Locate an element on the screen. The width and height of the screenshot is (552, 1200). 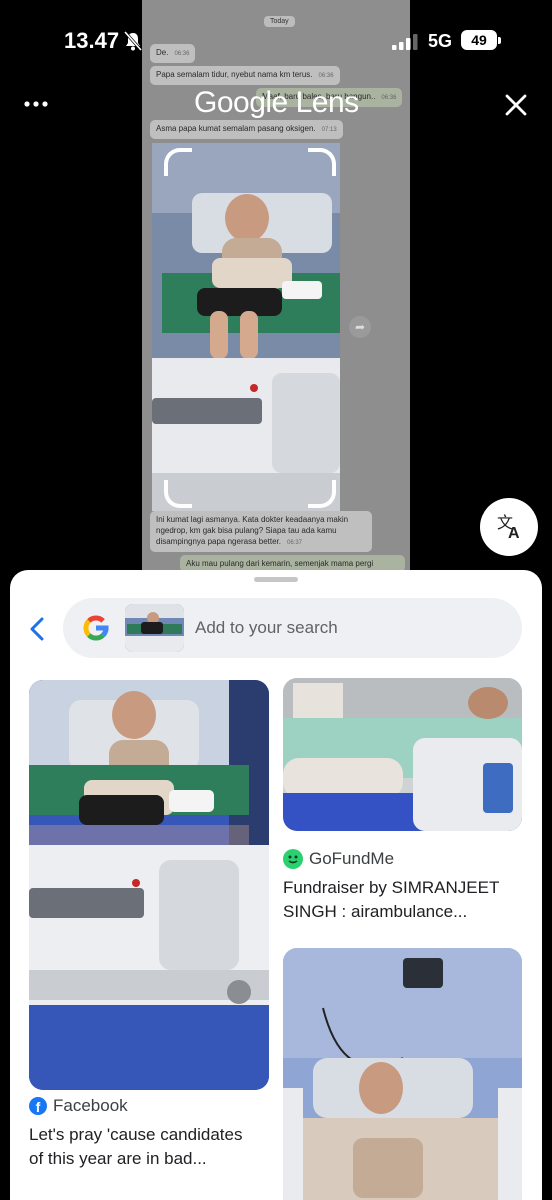
signal-icon is located at coordinates (405, 42).